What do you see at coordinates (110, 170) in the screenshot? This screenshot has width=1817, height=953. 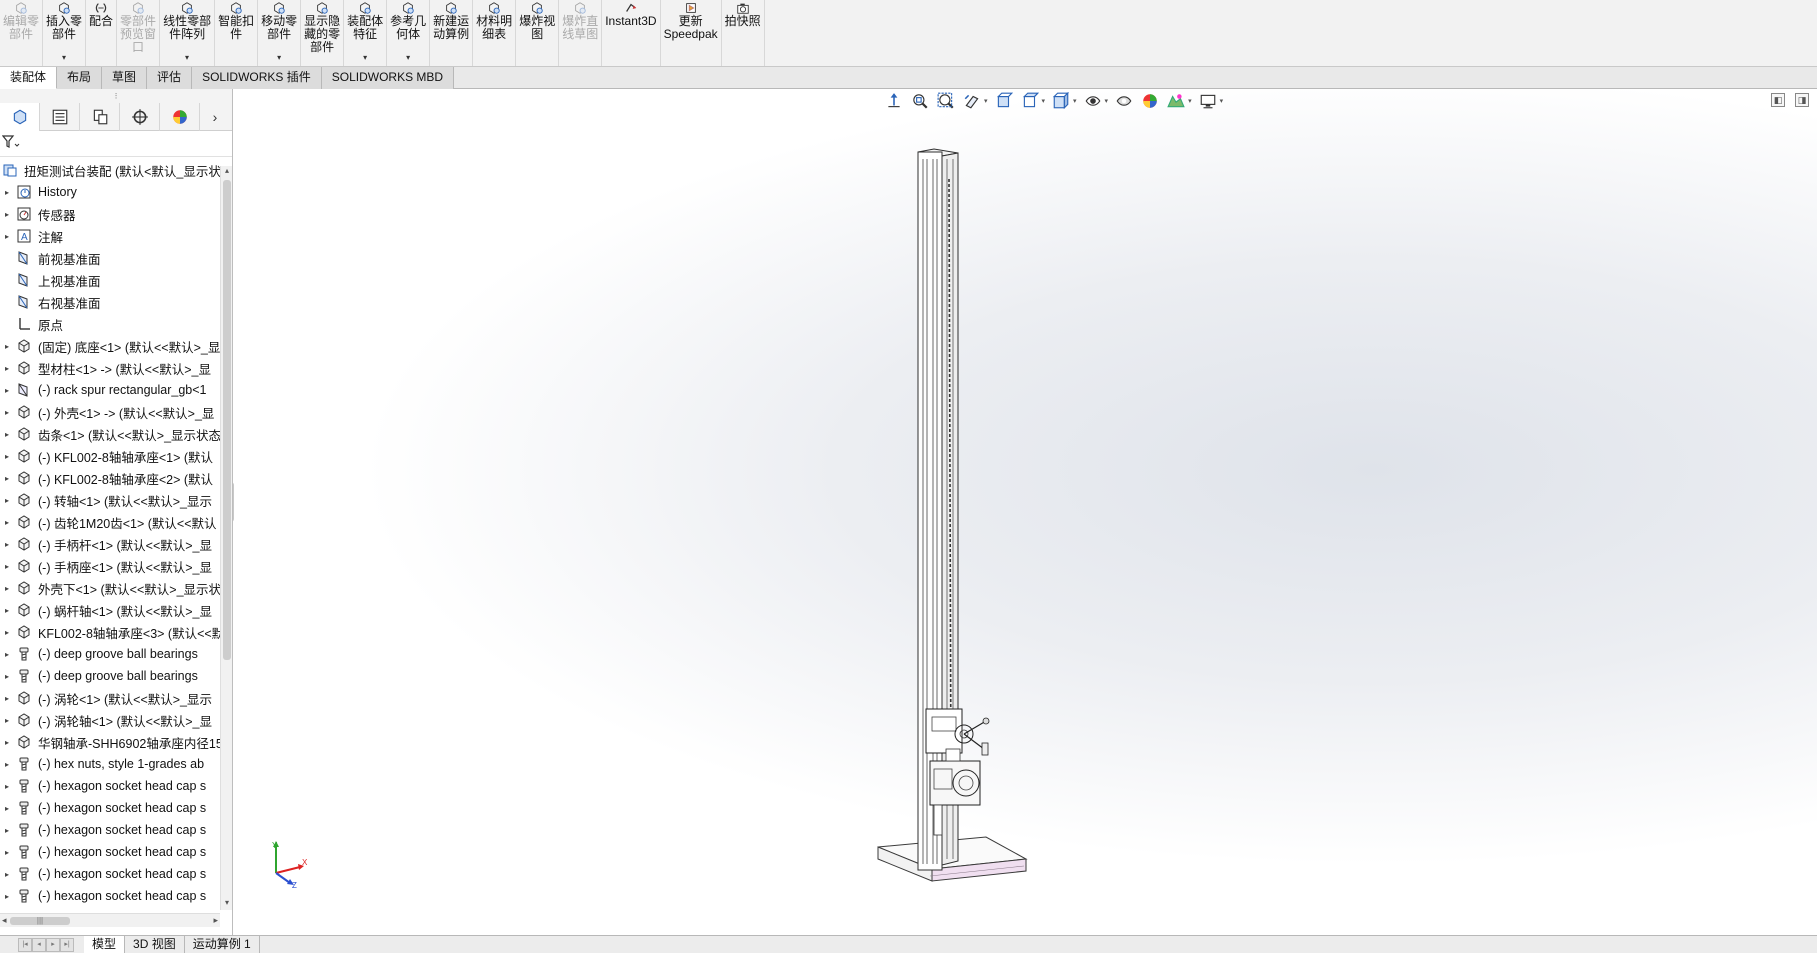 I see `tree-root-item: 扭矩测试台装配 (默认<默认_显示状态` at bounding box center [110, 170].